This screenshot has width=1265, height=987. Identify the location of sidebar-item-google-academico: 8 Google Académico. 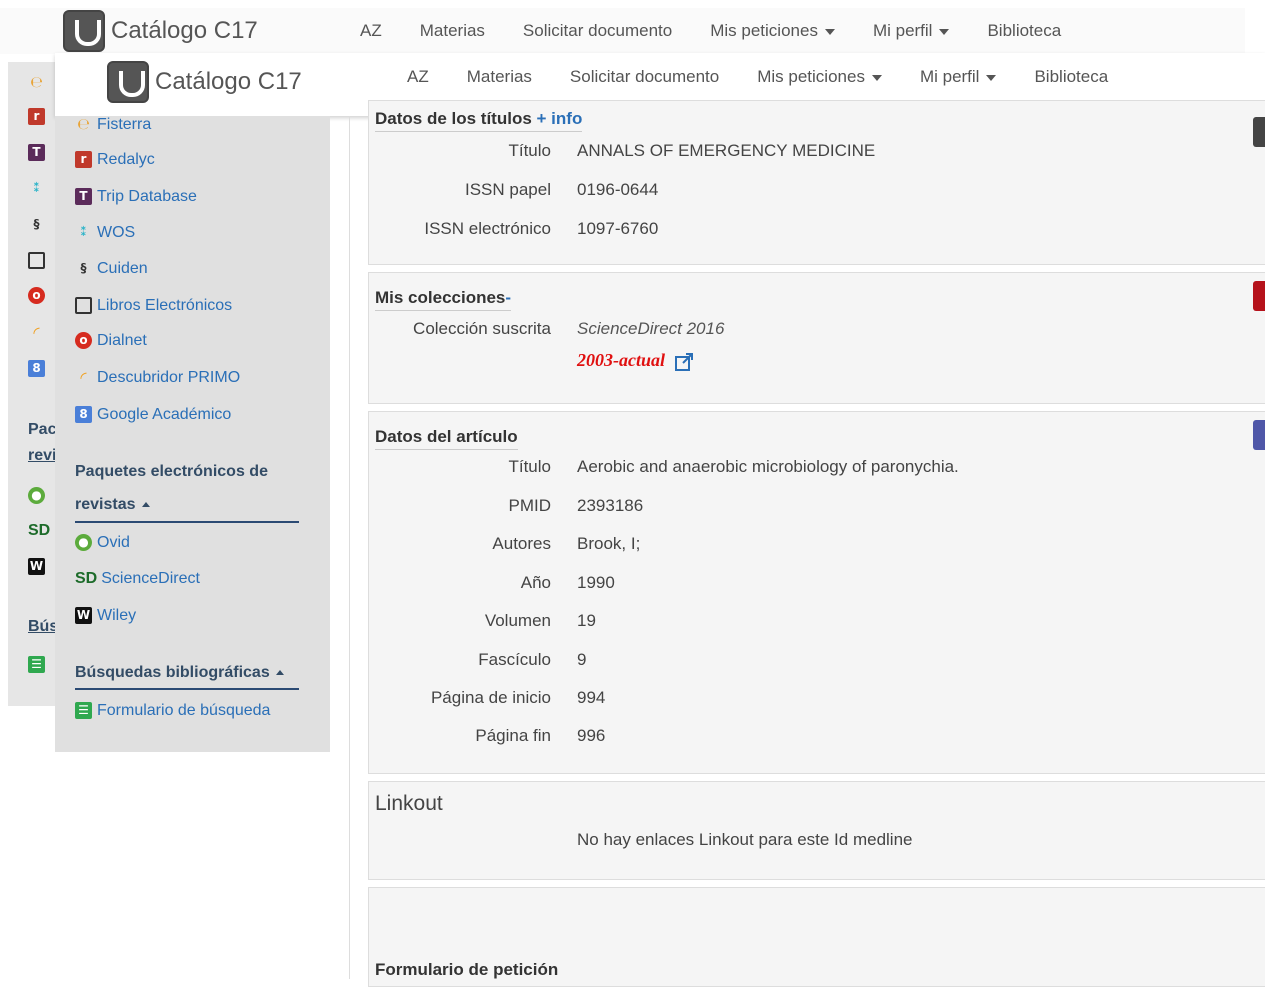
(153, 415).